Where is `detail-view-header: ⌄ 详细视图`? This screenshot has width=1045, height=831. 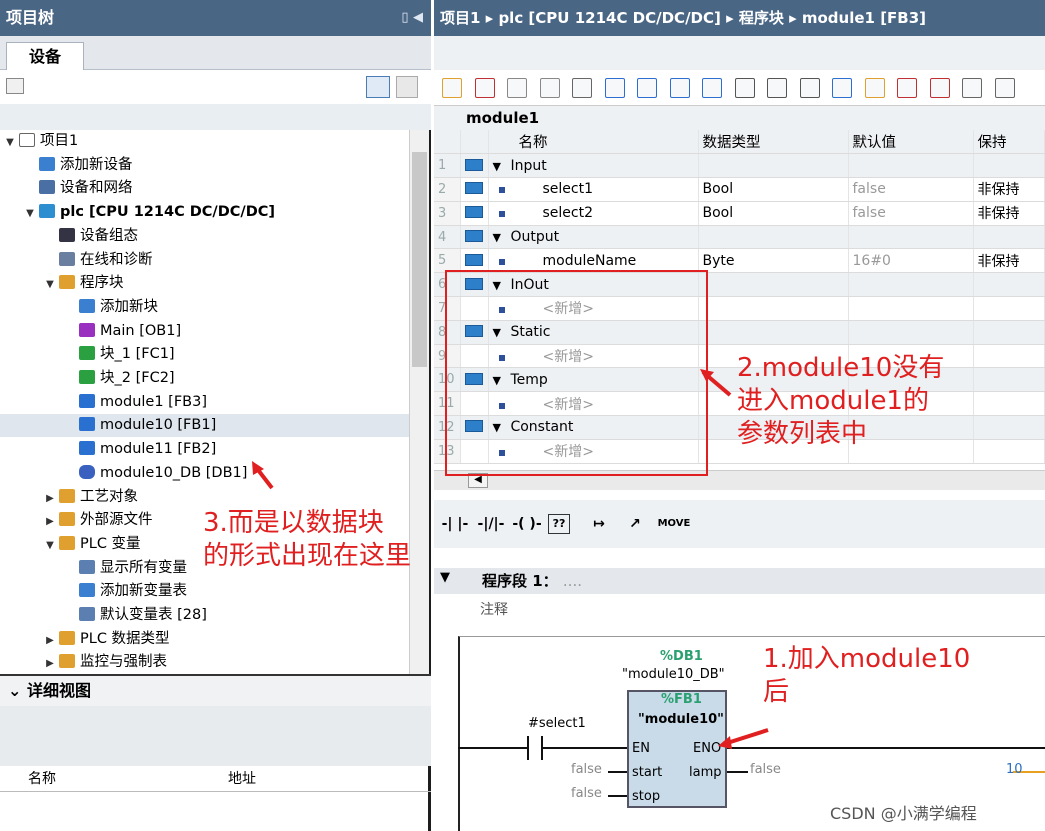
detail-view-header: ⌄ 详细视图 is located at coordinates (215, 690).